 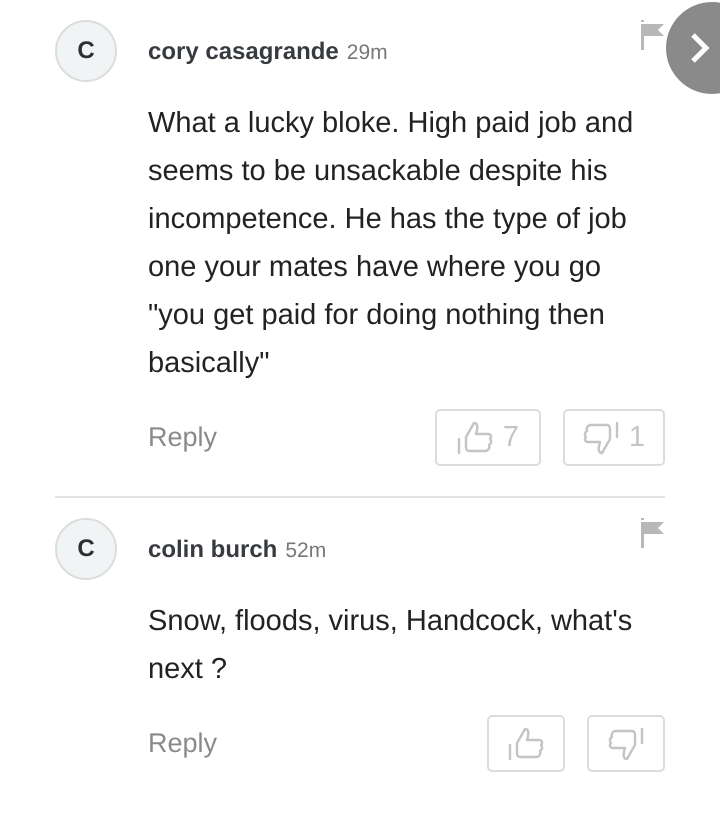 I want to click on comment-text: Snow, floods, virus, Handcock, what's next ?, so click(x=391, y=645).